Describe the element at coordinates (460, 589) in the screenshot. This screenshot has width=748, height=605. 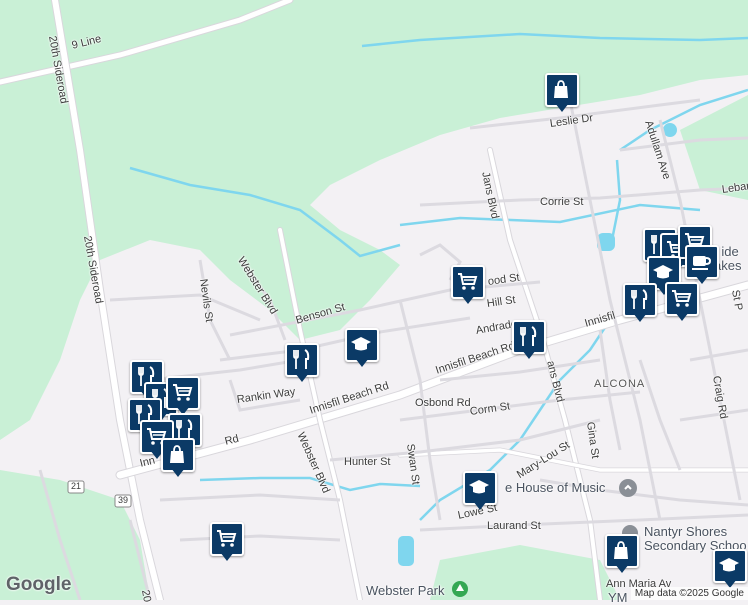
I see `park-poi-icon` at that location.